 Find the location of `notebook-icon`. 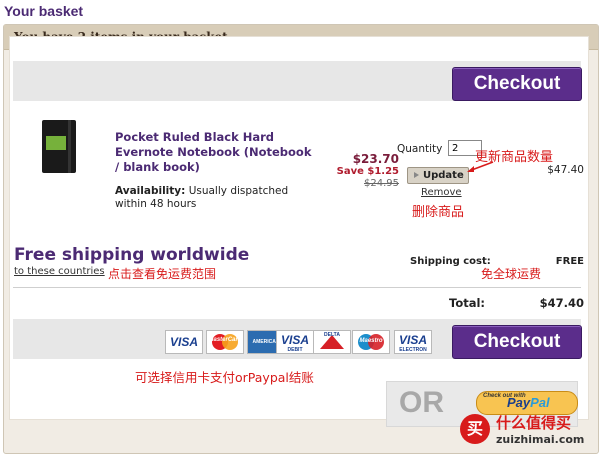

notebook-icon is located at coordinates (59, 146).